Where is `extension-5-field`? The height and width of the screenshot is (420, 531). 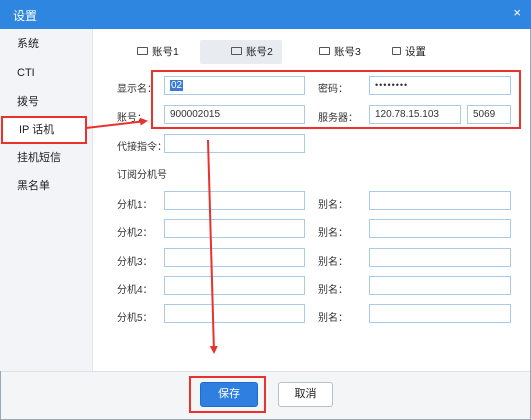 extension-5-field is located at coordinates (234, 313).